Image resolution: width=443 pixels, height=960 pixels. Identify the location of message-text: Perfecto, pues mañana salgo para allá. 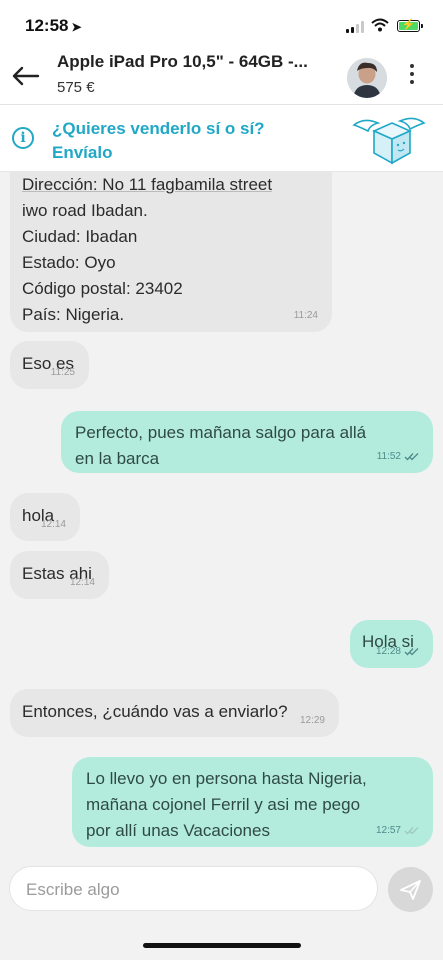
(221, 432).